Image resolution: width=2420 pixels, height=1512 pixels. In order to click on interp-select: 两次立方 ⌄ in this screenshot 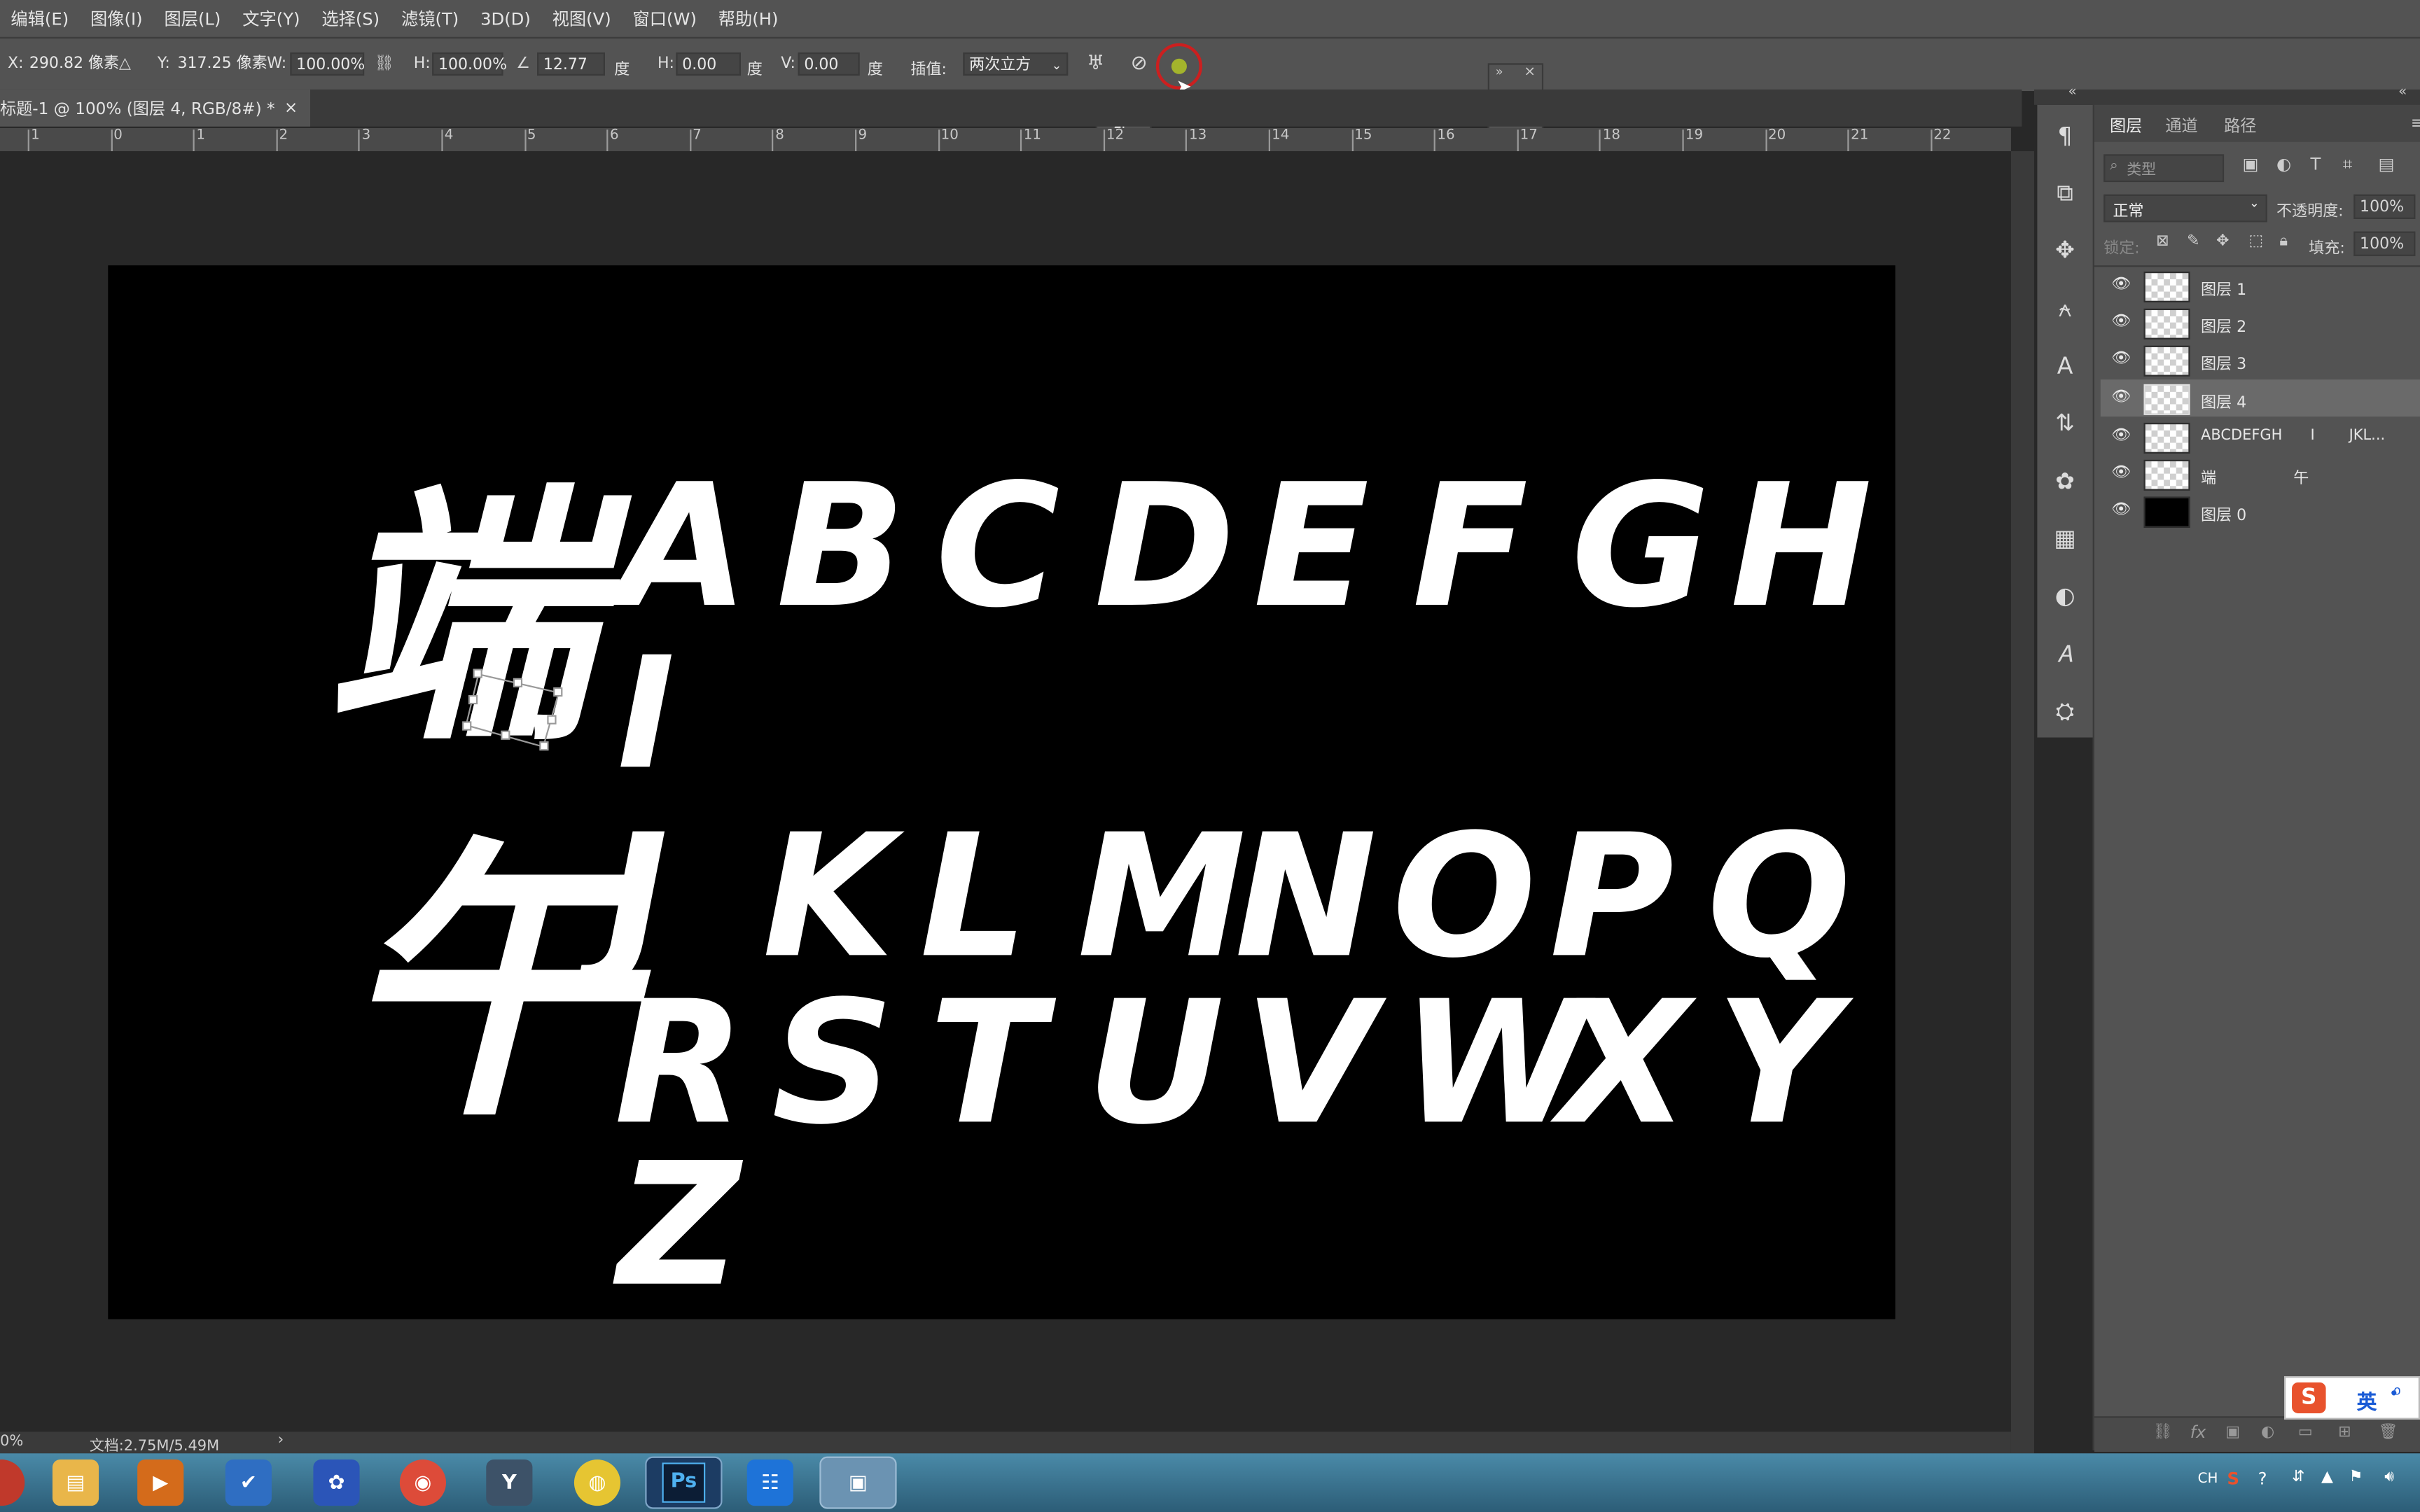, I will do `click(1016, 64)`.